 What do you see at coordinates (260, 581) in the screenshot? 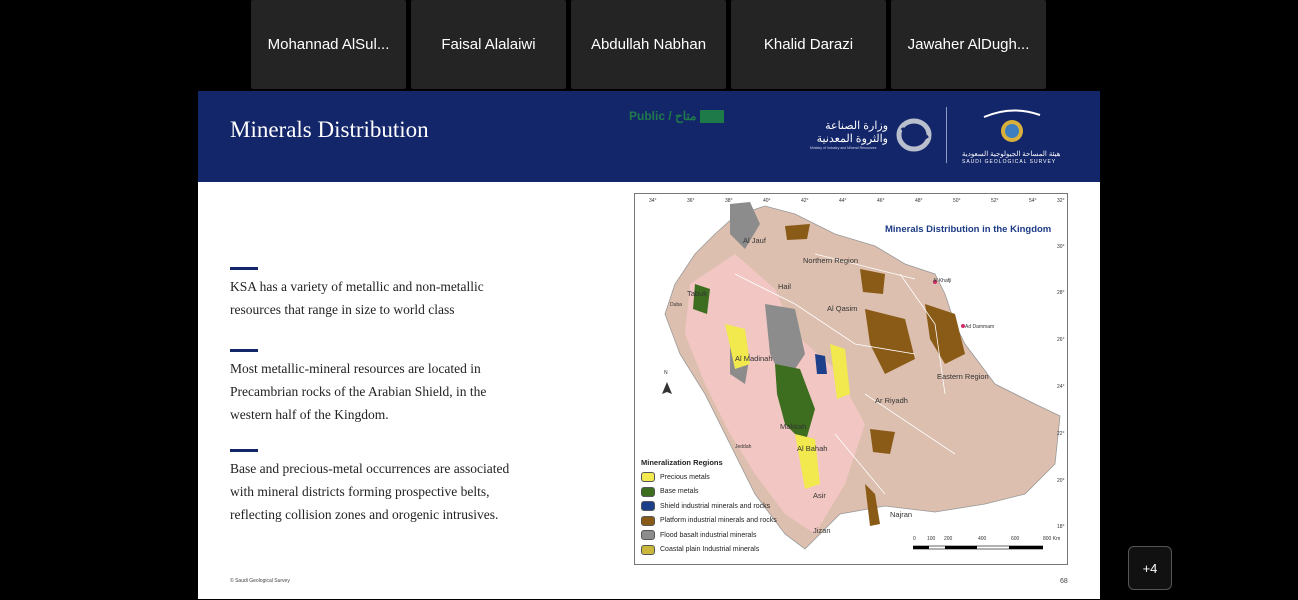
I see `slide-footer: © Saudi Geological Survey` at bounding box center [260, 581].